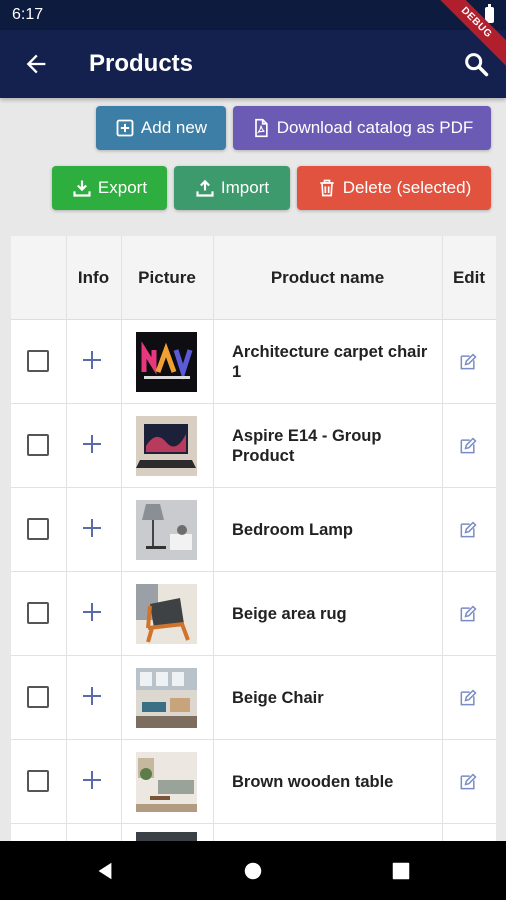 This screenshot has width=506, height=900. I want to click on nav-recents-icon, so click(401, 871).